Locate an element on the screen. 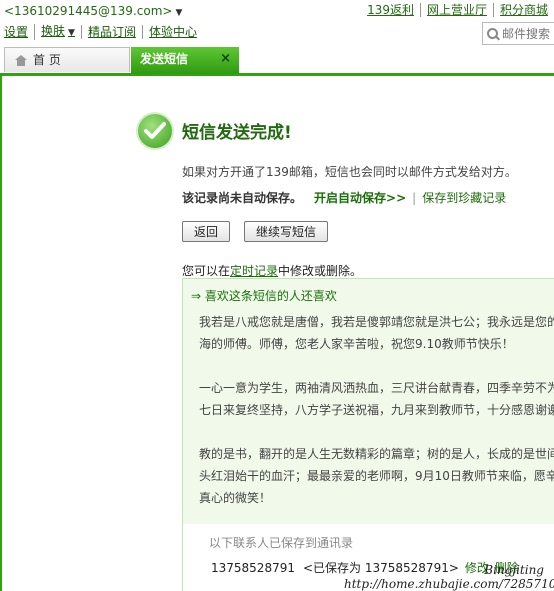 This screenshot has height=591, width=554. schedule-notice: 您可以在定时记录中修改或删除。 is located at coordinates (272, 270).